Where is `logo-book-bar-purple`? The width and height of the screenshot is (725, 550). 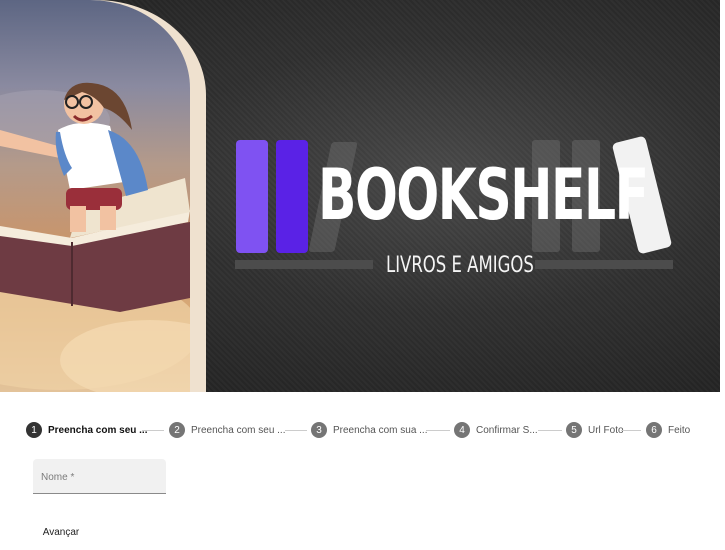 logo-book-bar-purple is located at coordinates (252, 196).